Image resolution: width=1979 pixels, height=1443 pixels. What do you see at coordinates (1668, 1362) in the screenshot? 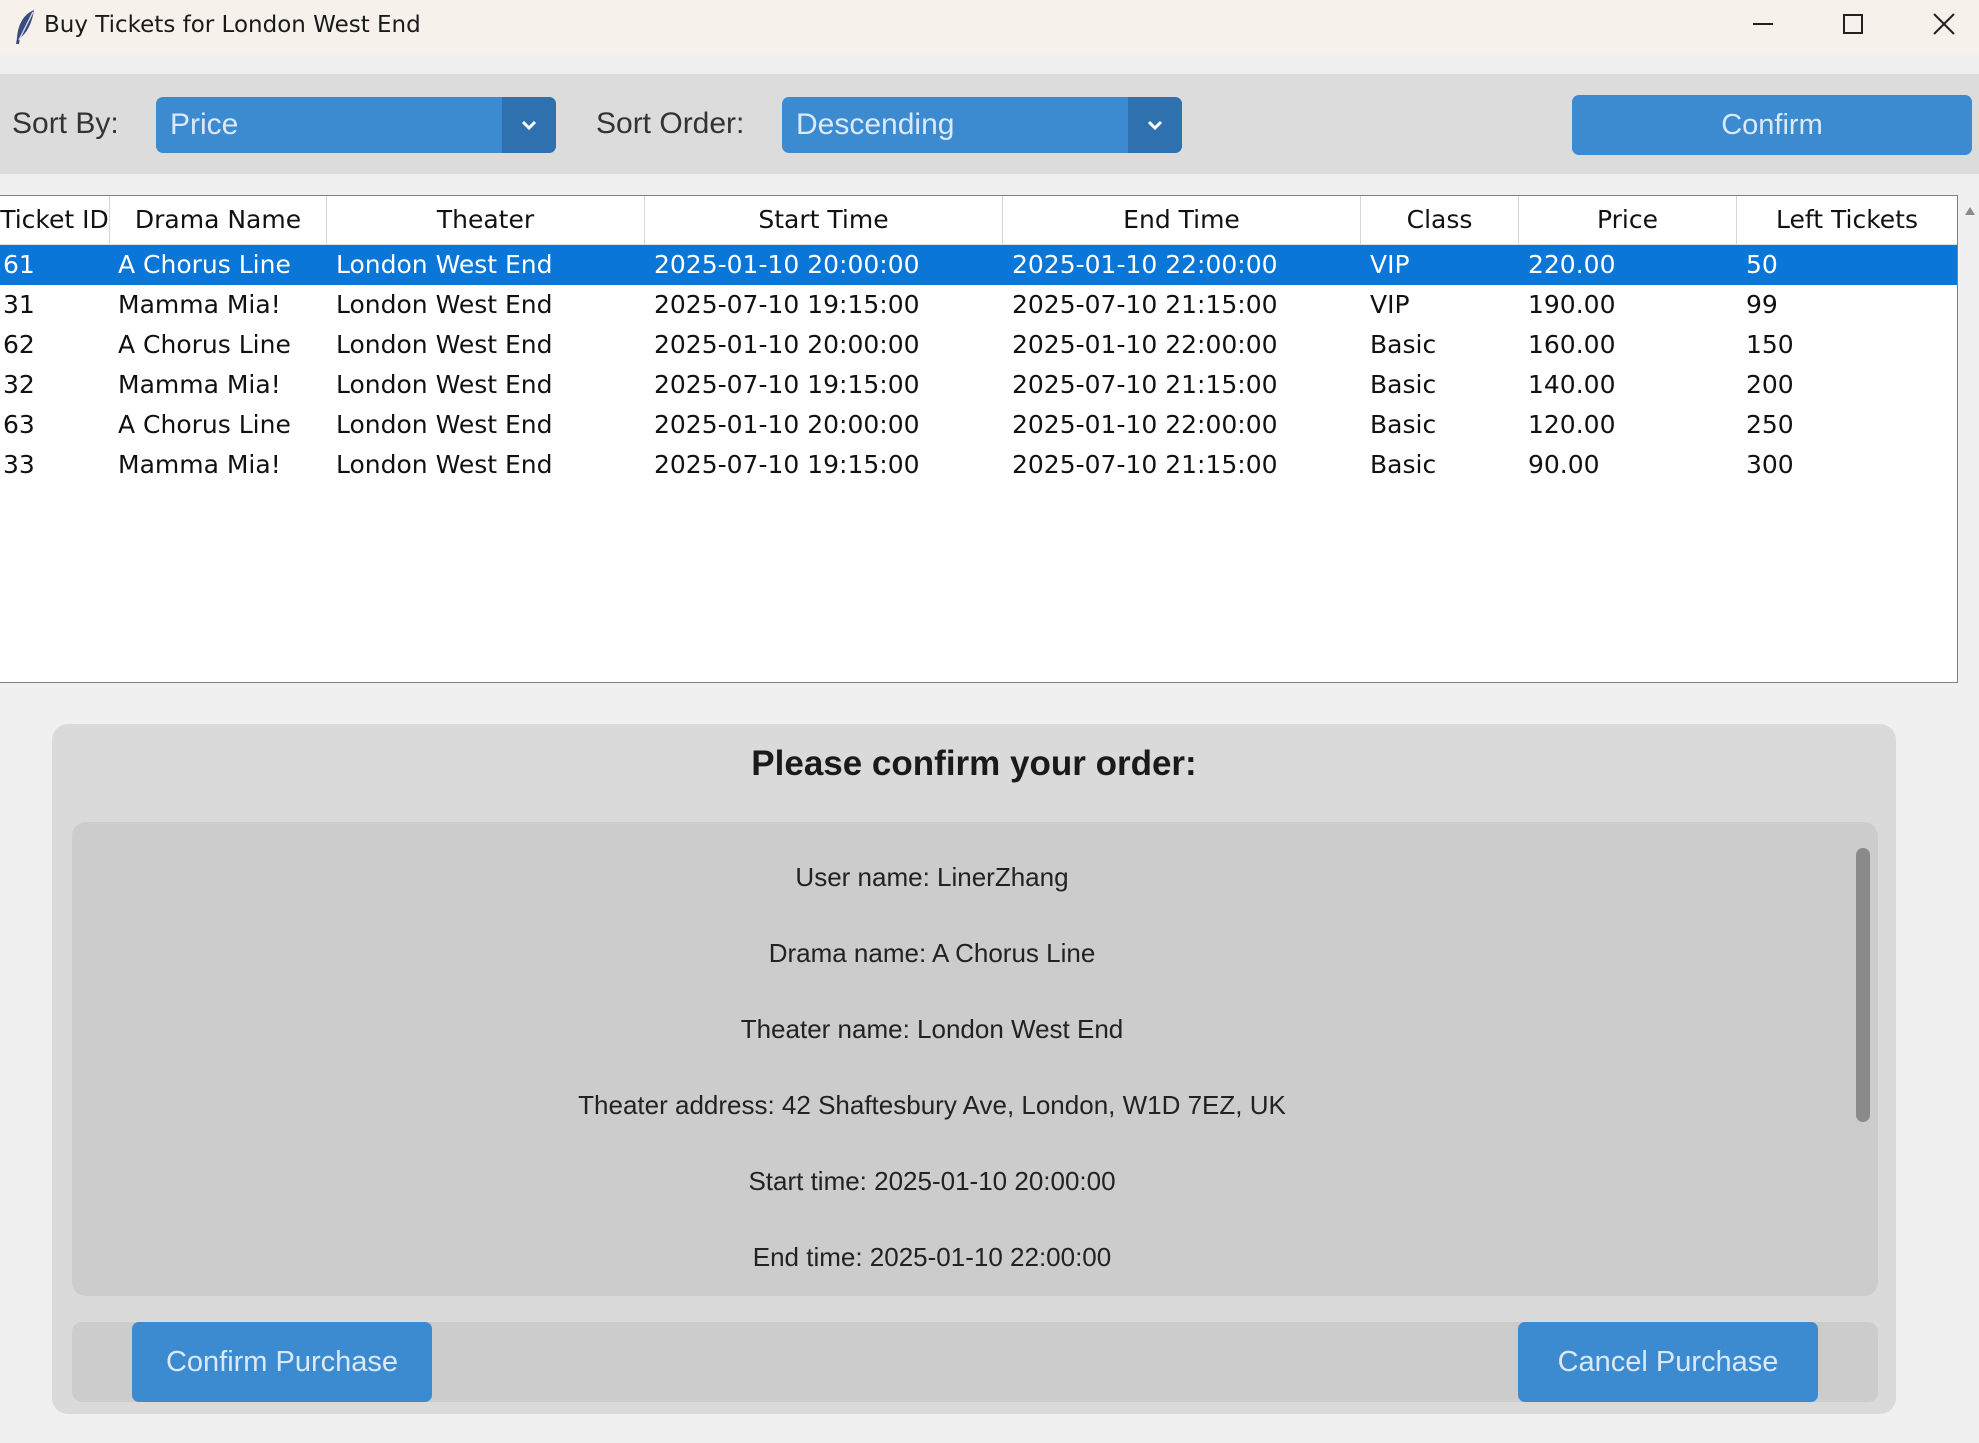
I see `cancel-purchase-button: Cancel Purchase` at bounding box center [1668, 1362].